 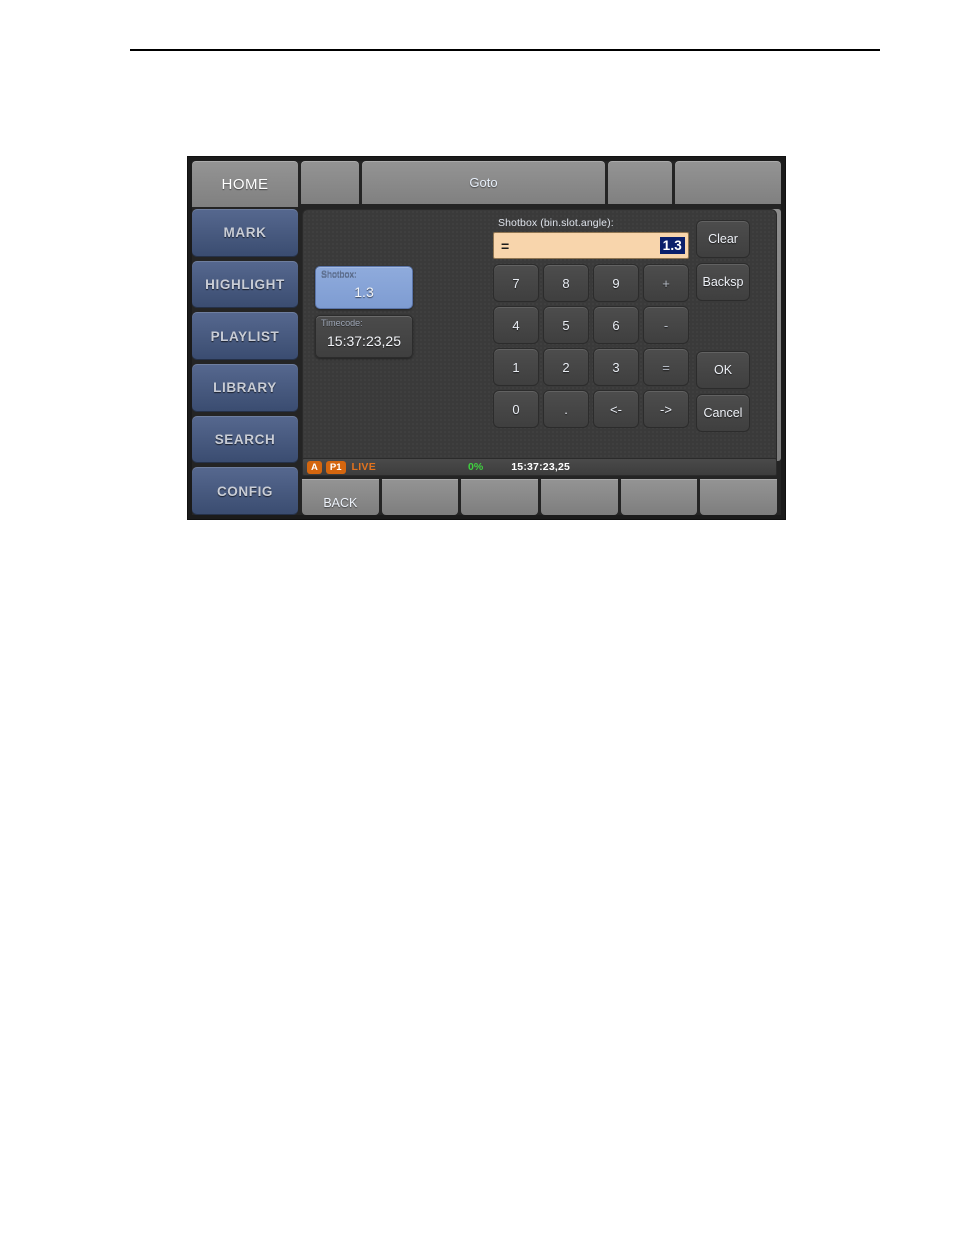 What do you see at coordinates (339, 274) in the screenshot?
I see `shotbox-readout-caption: Shotbox:` at bounding box center [339, 274].